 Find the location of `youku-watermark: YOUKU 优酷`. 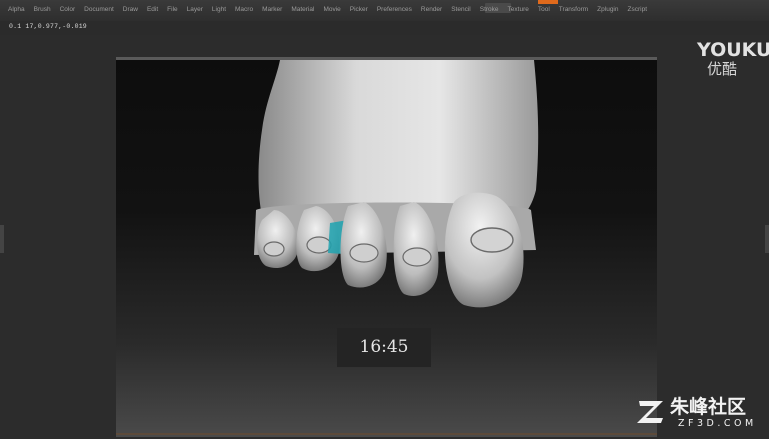

youku-watermark: YOUKU 优酷 is located at coordinates (733, 59).